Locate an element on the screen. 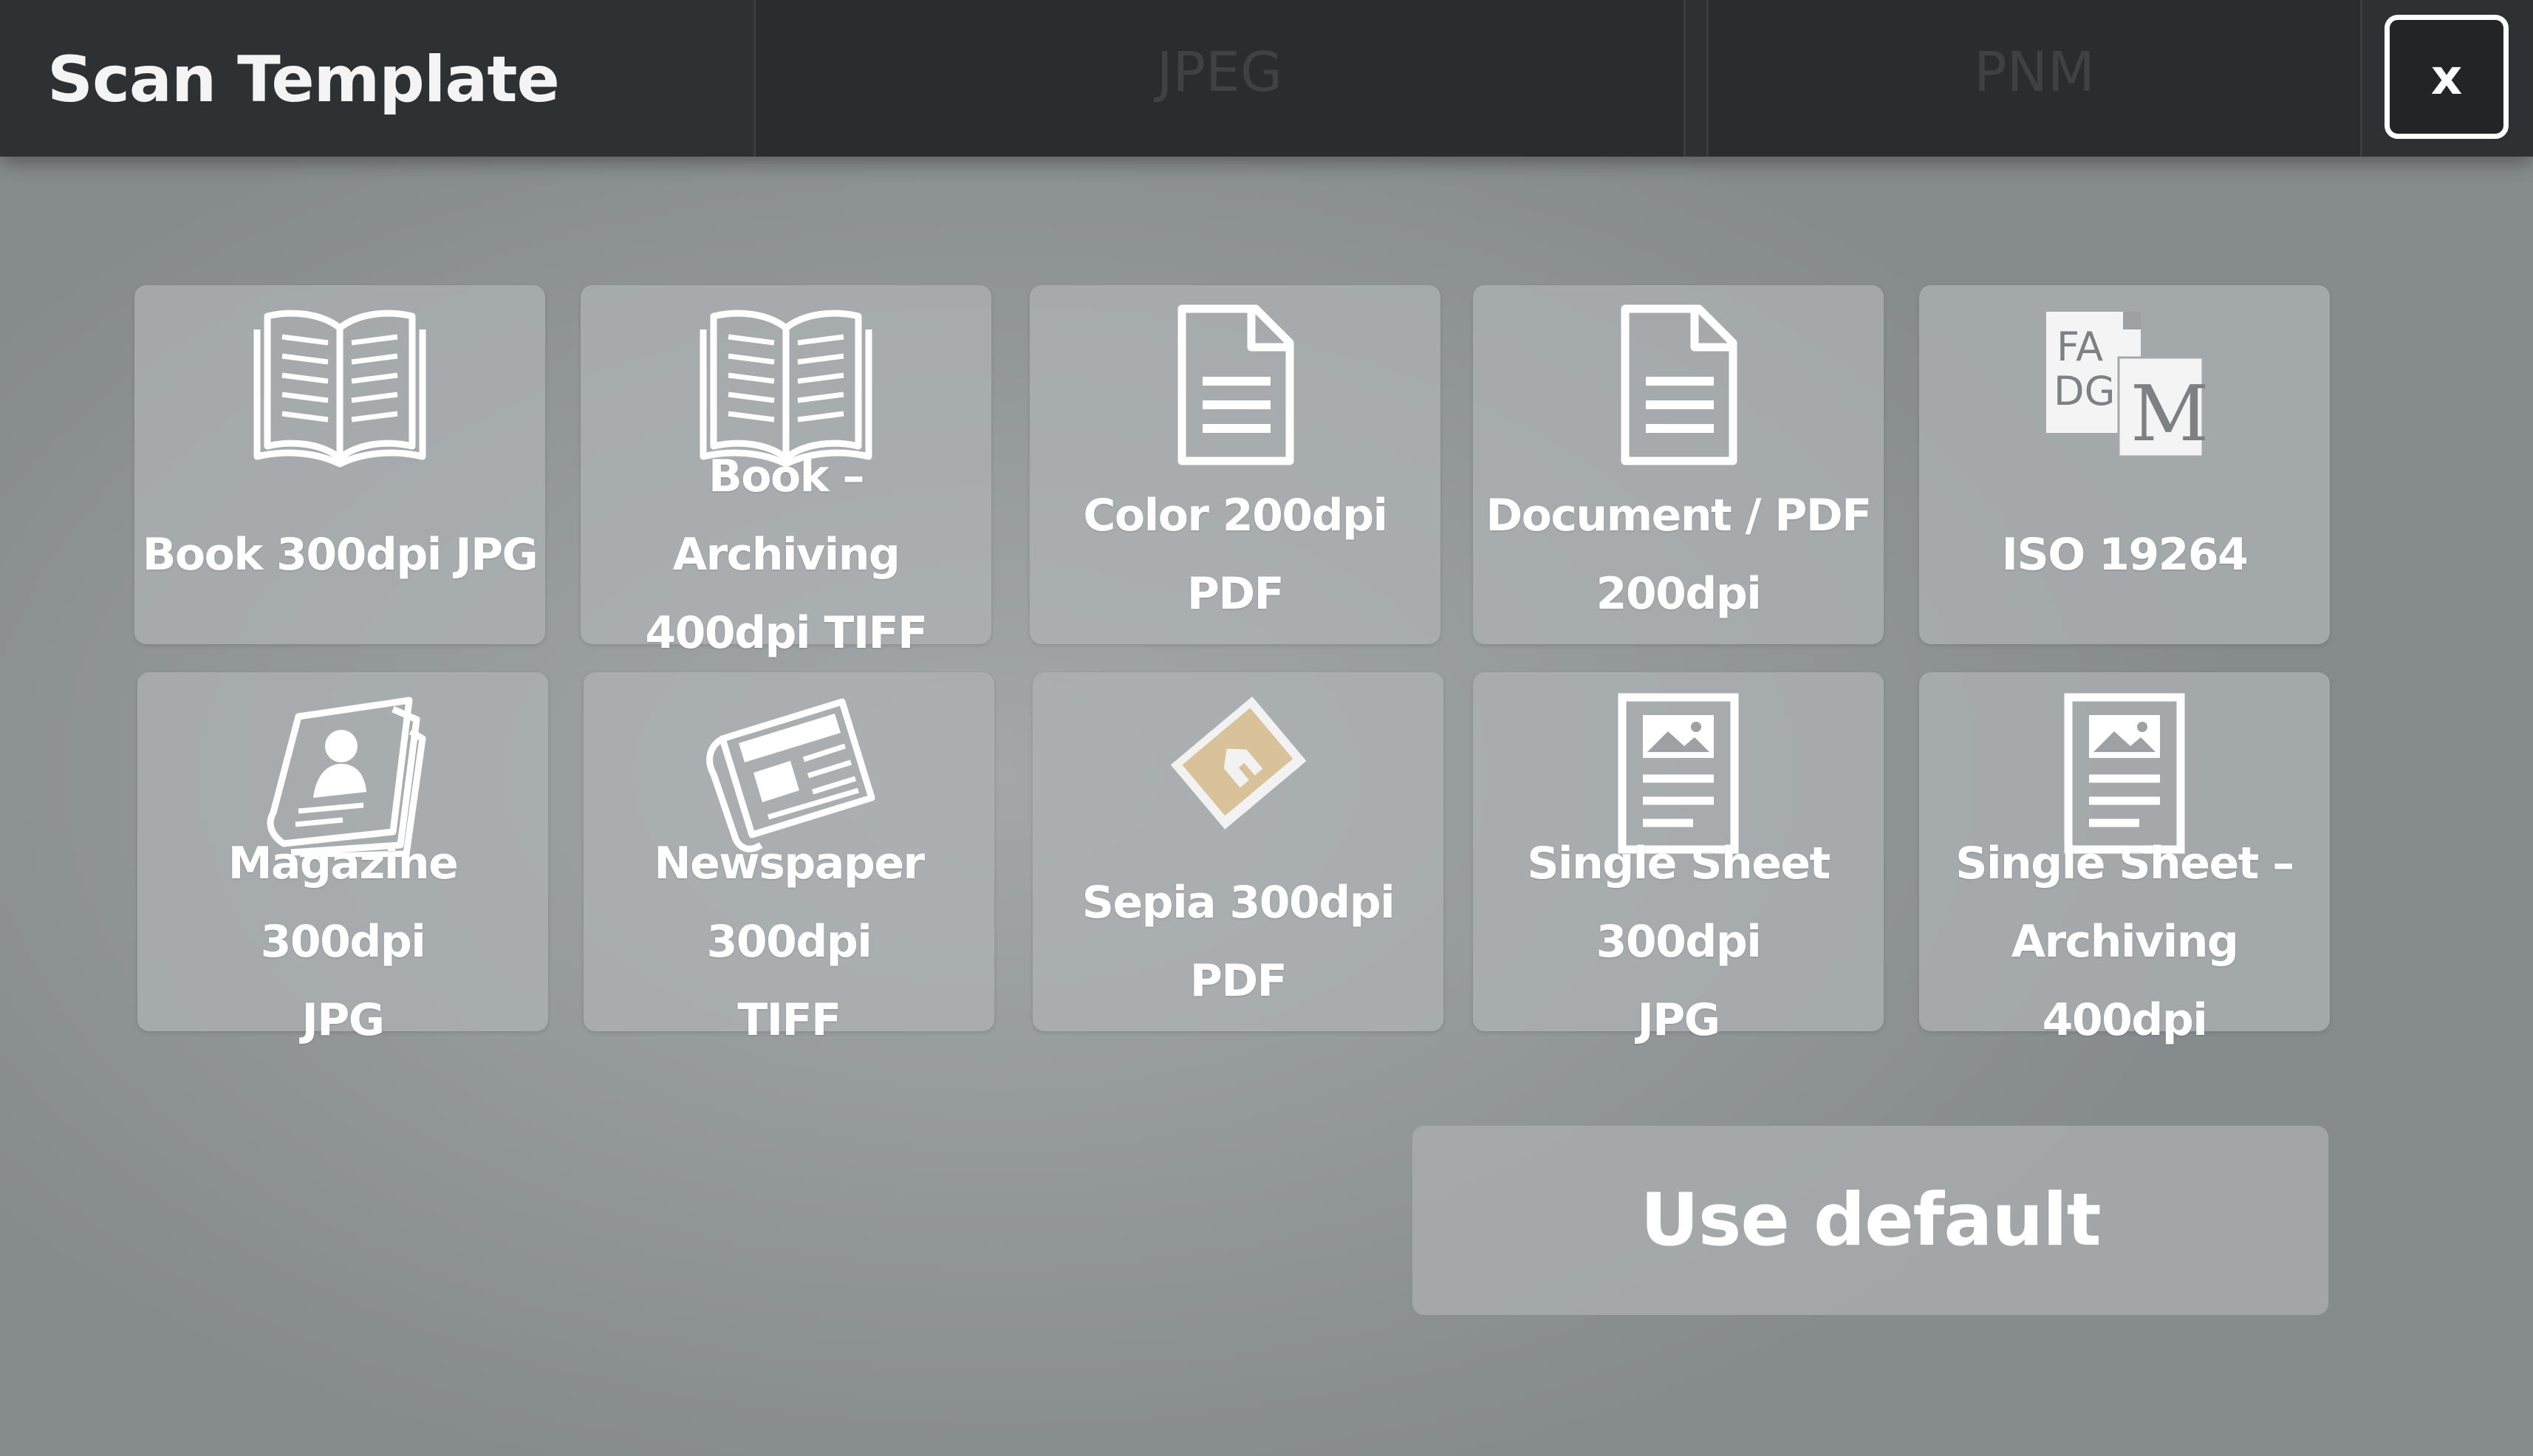  template-tile-document-pdf-200dpi: Document / PDF 200dpi is located at coordinates (1679, 464).